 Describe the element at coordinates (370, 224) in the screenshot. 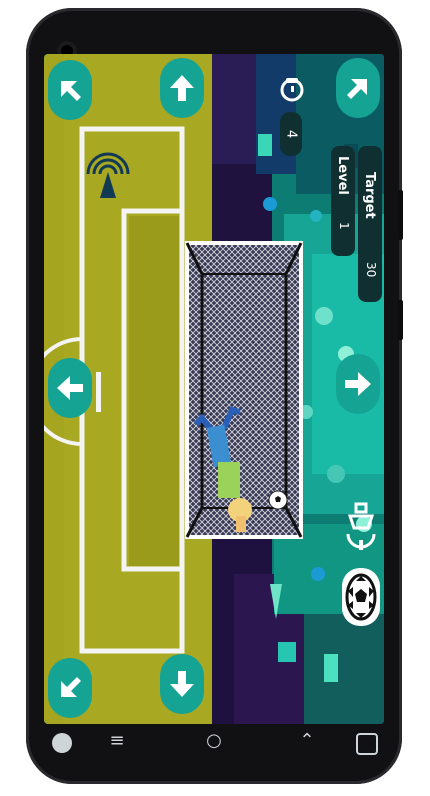

I see `target-panel: Target 30` at that location.